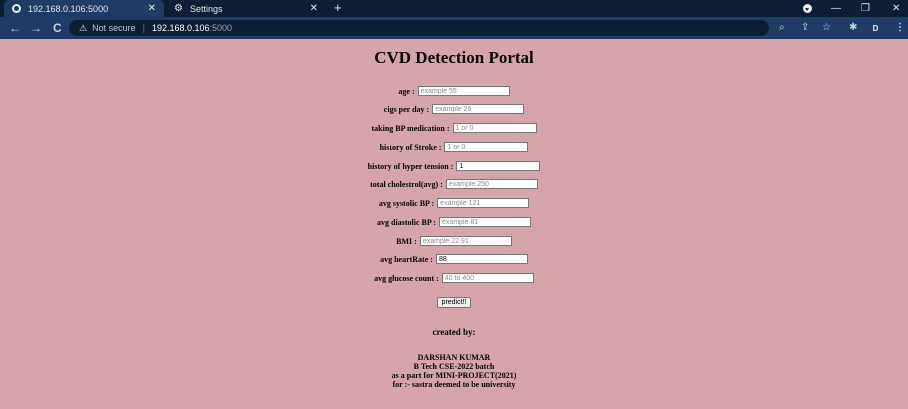  Describe the element at coordinates (178, 8) in the screenshot. I see `gear-icon: ⚙` at that location.